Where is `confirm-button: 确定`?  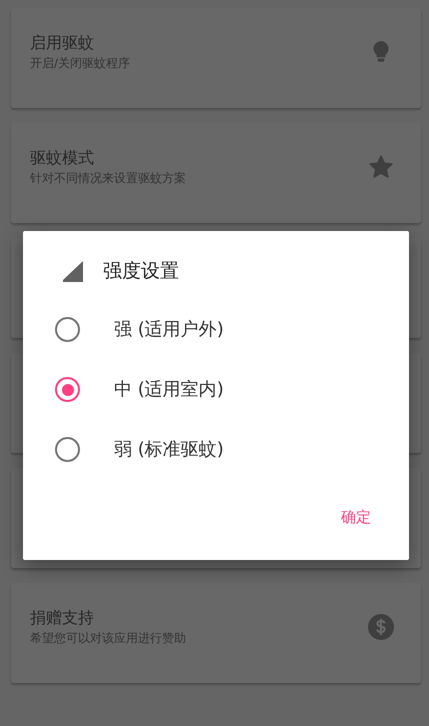 confirm-button: 确定 is located at coordinates (356, 517).